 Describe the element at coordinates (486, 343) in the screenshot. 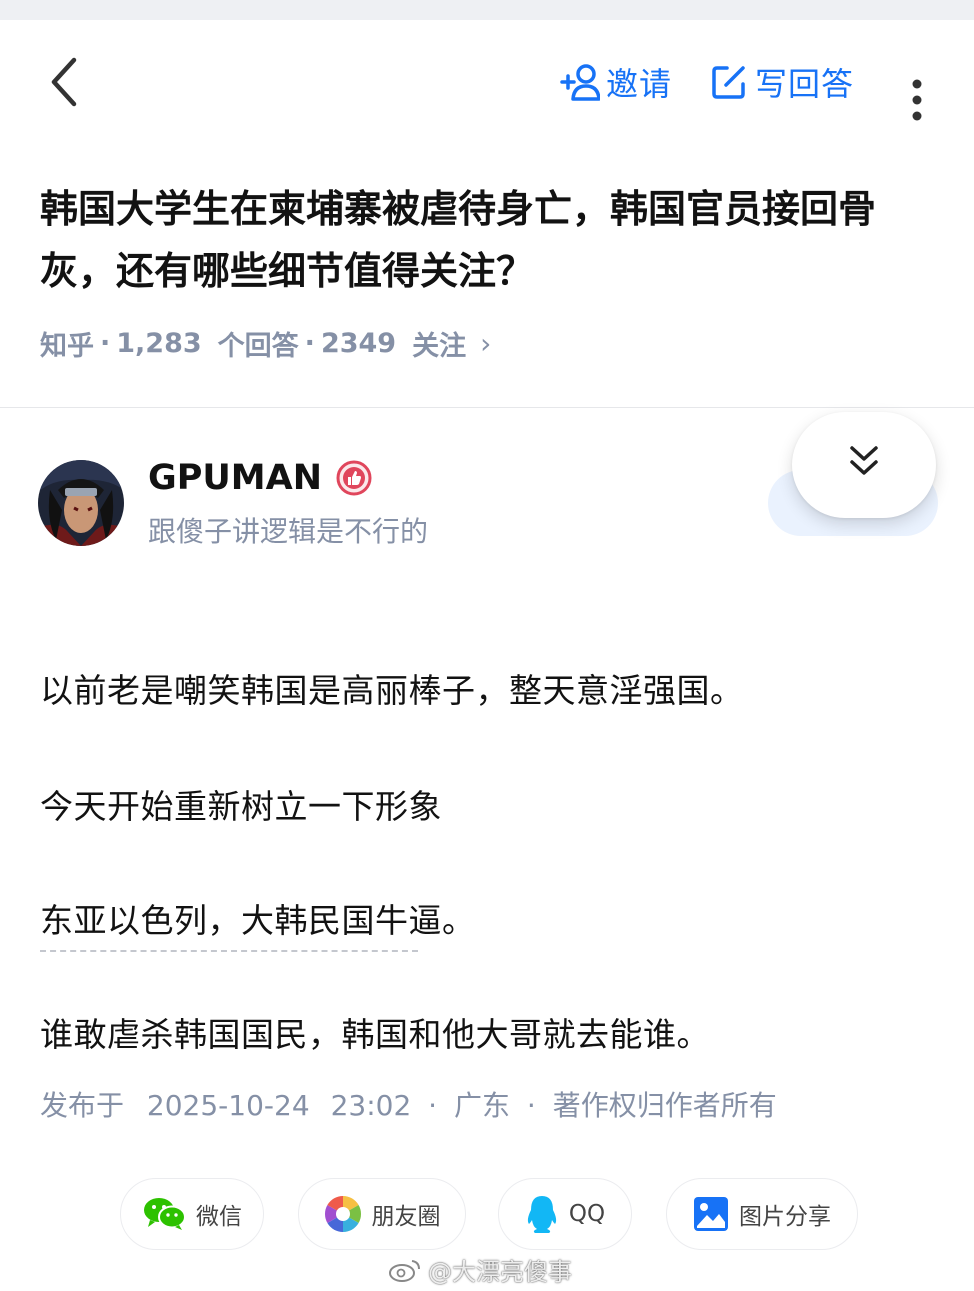

I see `chevron-right-icon: ›` at that location.